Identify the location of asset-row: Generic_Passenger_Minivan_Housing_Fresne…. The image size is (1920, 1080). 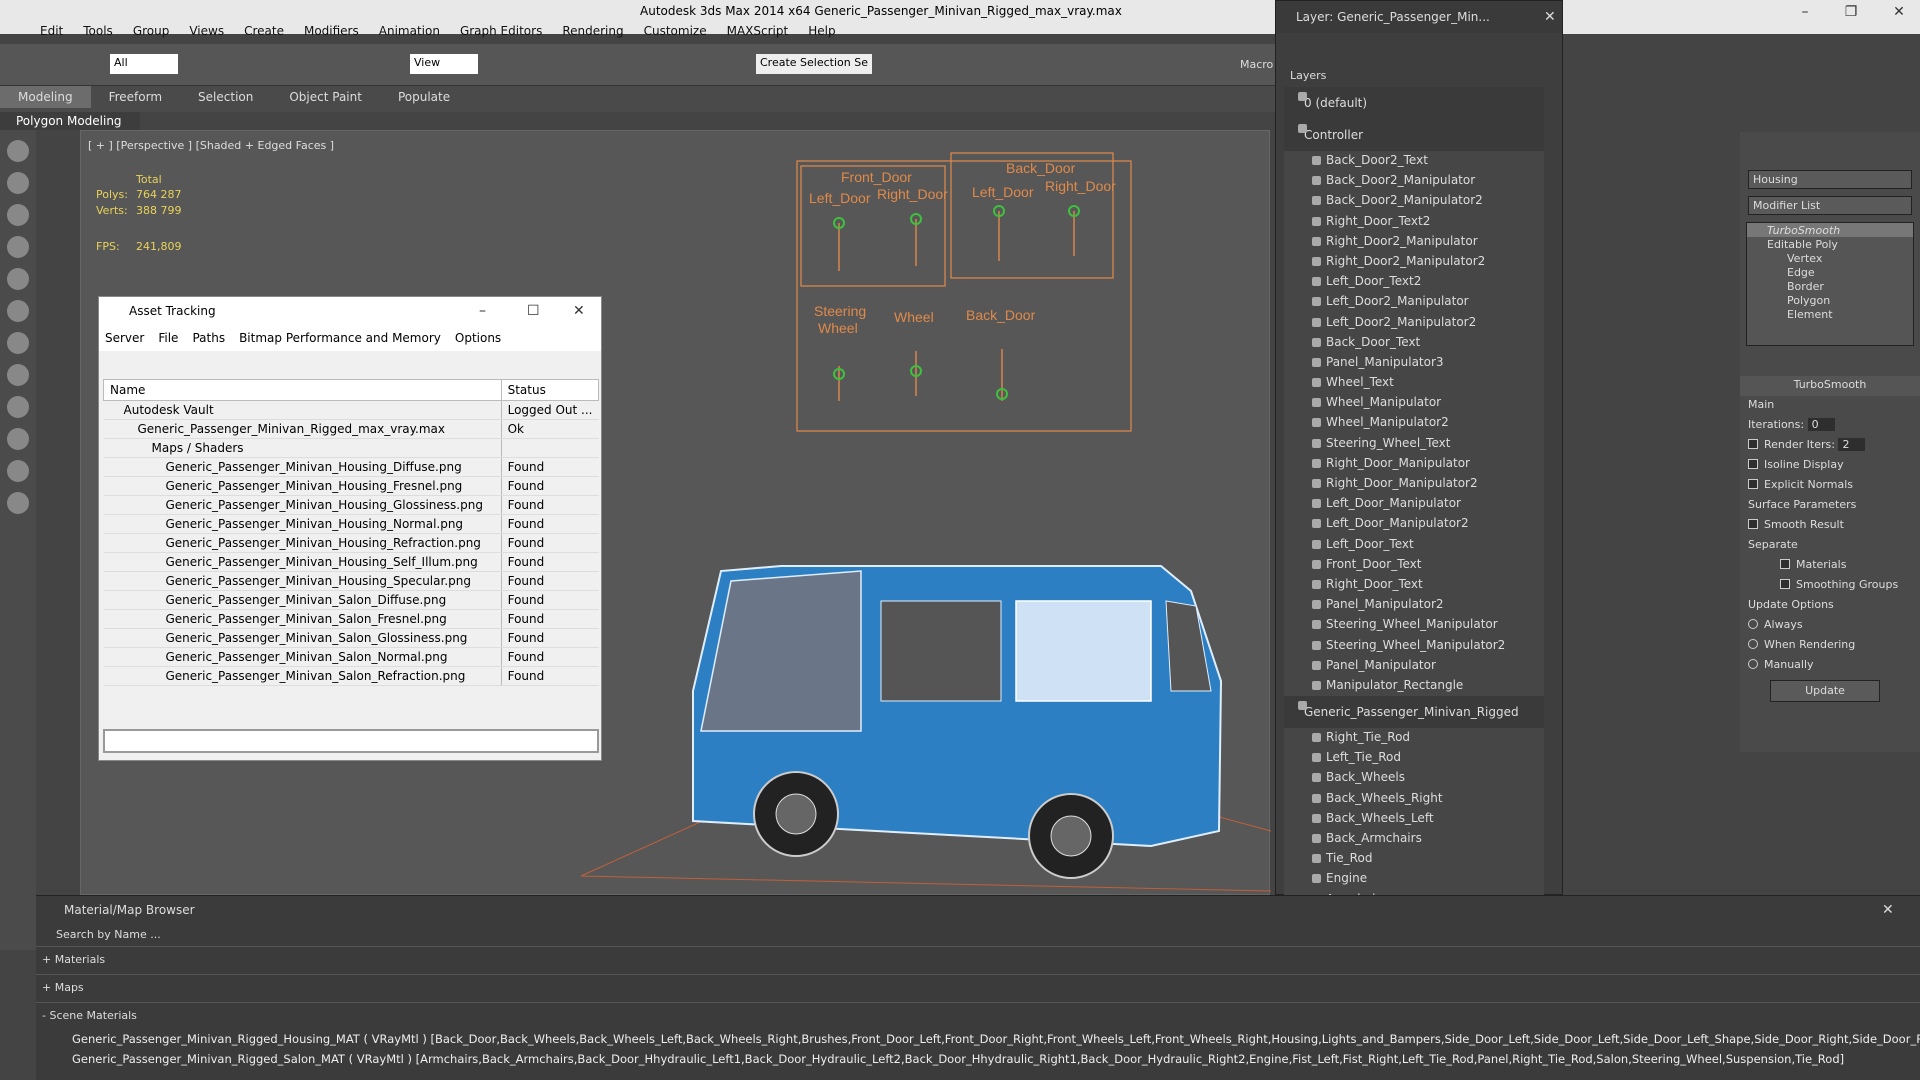
(351, 486).